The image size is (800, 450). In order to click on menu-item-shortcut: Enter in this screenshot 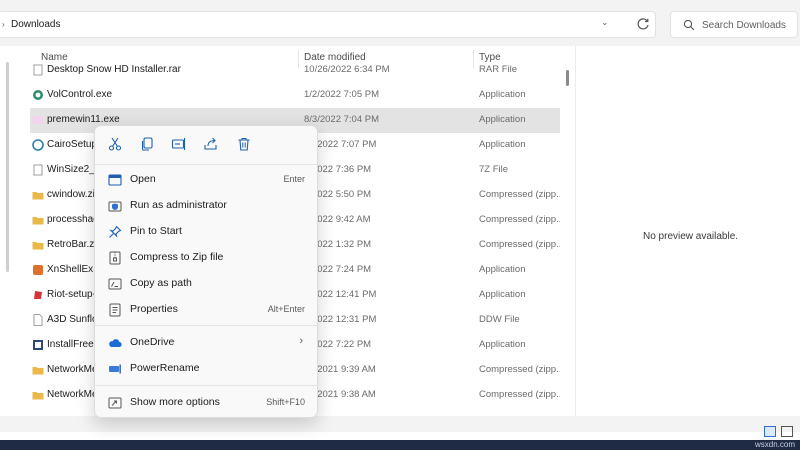, I will do `click(294, 179)`.